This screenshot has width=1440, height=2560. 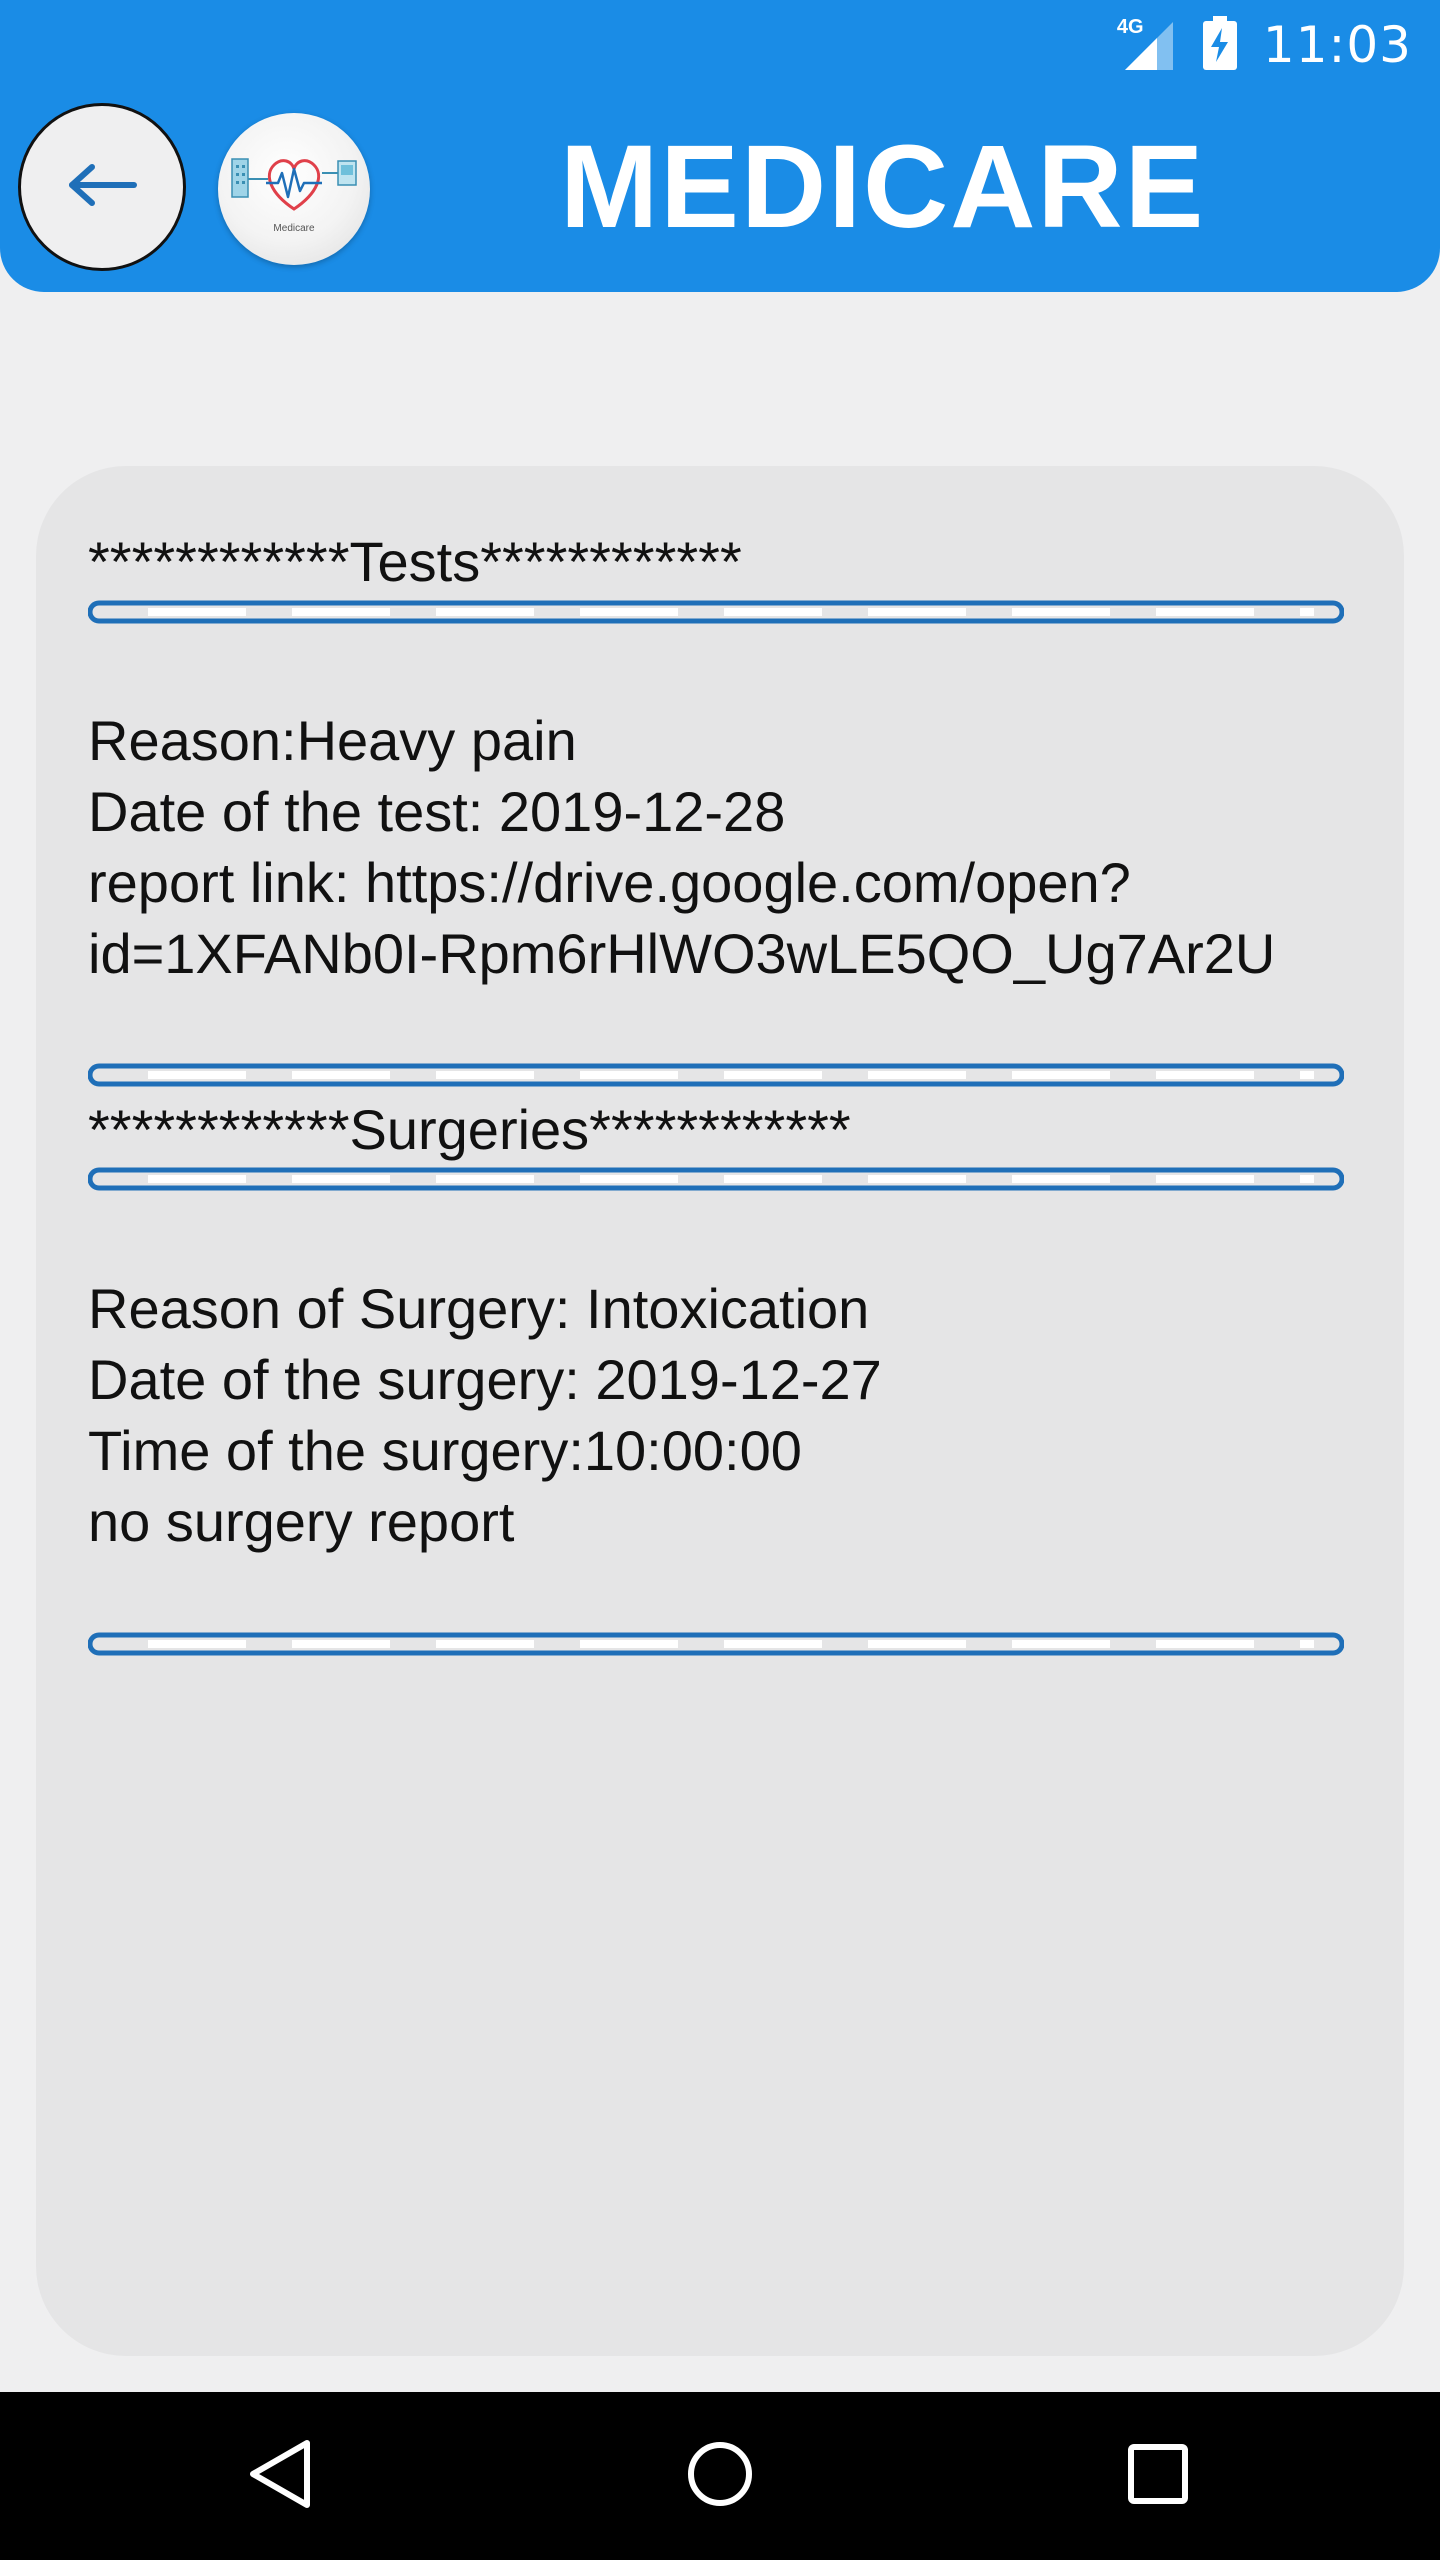 I want to click on app-bar: 4G 11:03 Medicare MEDICARE, so click(x=720, y=146).